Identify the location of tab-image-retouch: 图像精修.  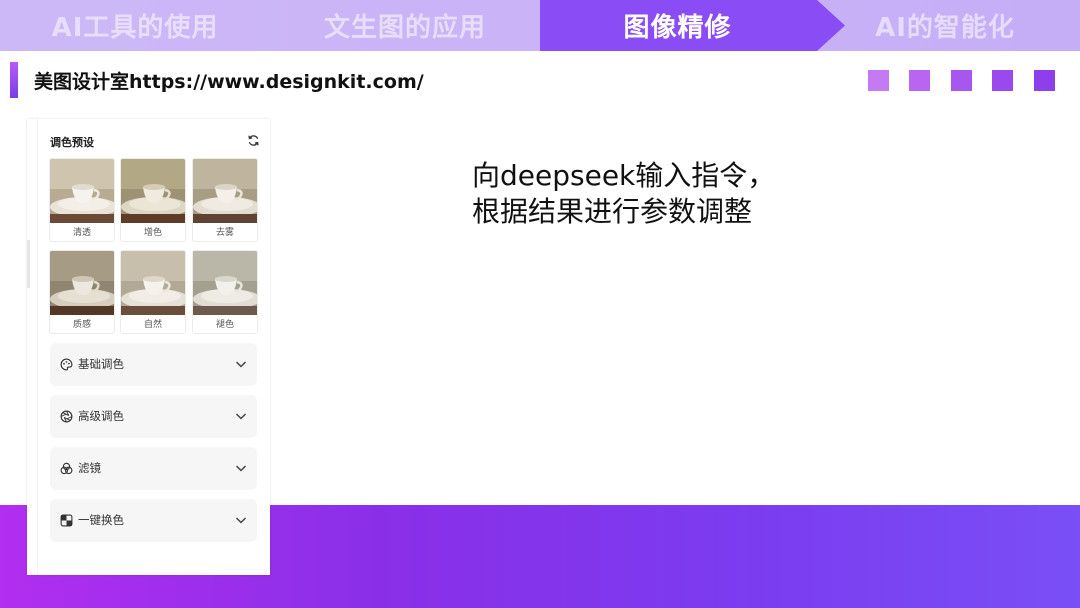
(692, 25).